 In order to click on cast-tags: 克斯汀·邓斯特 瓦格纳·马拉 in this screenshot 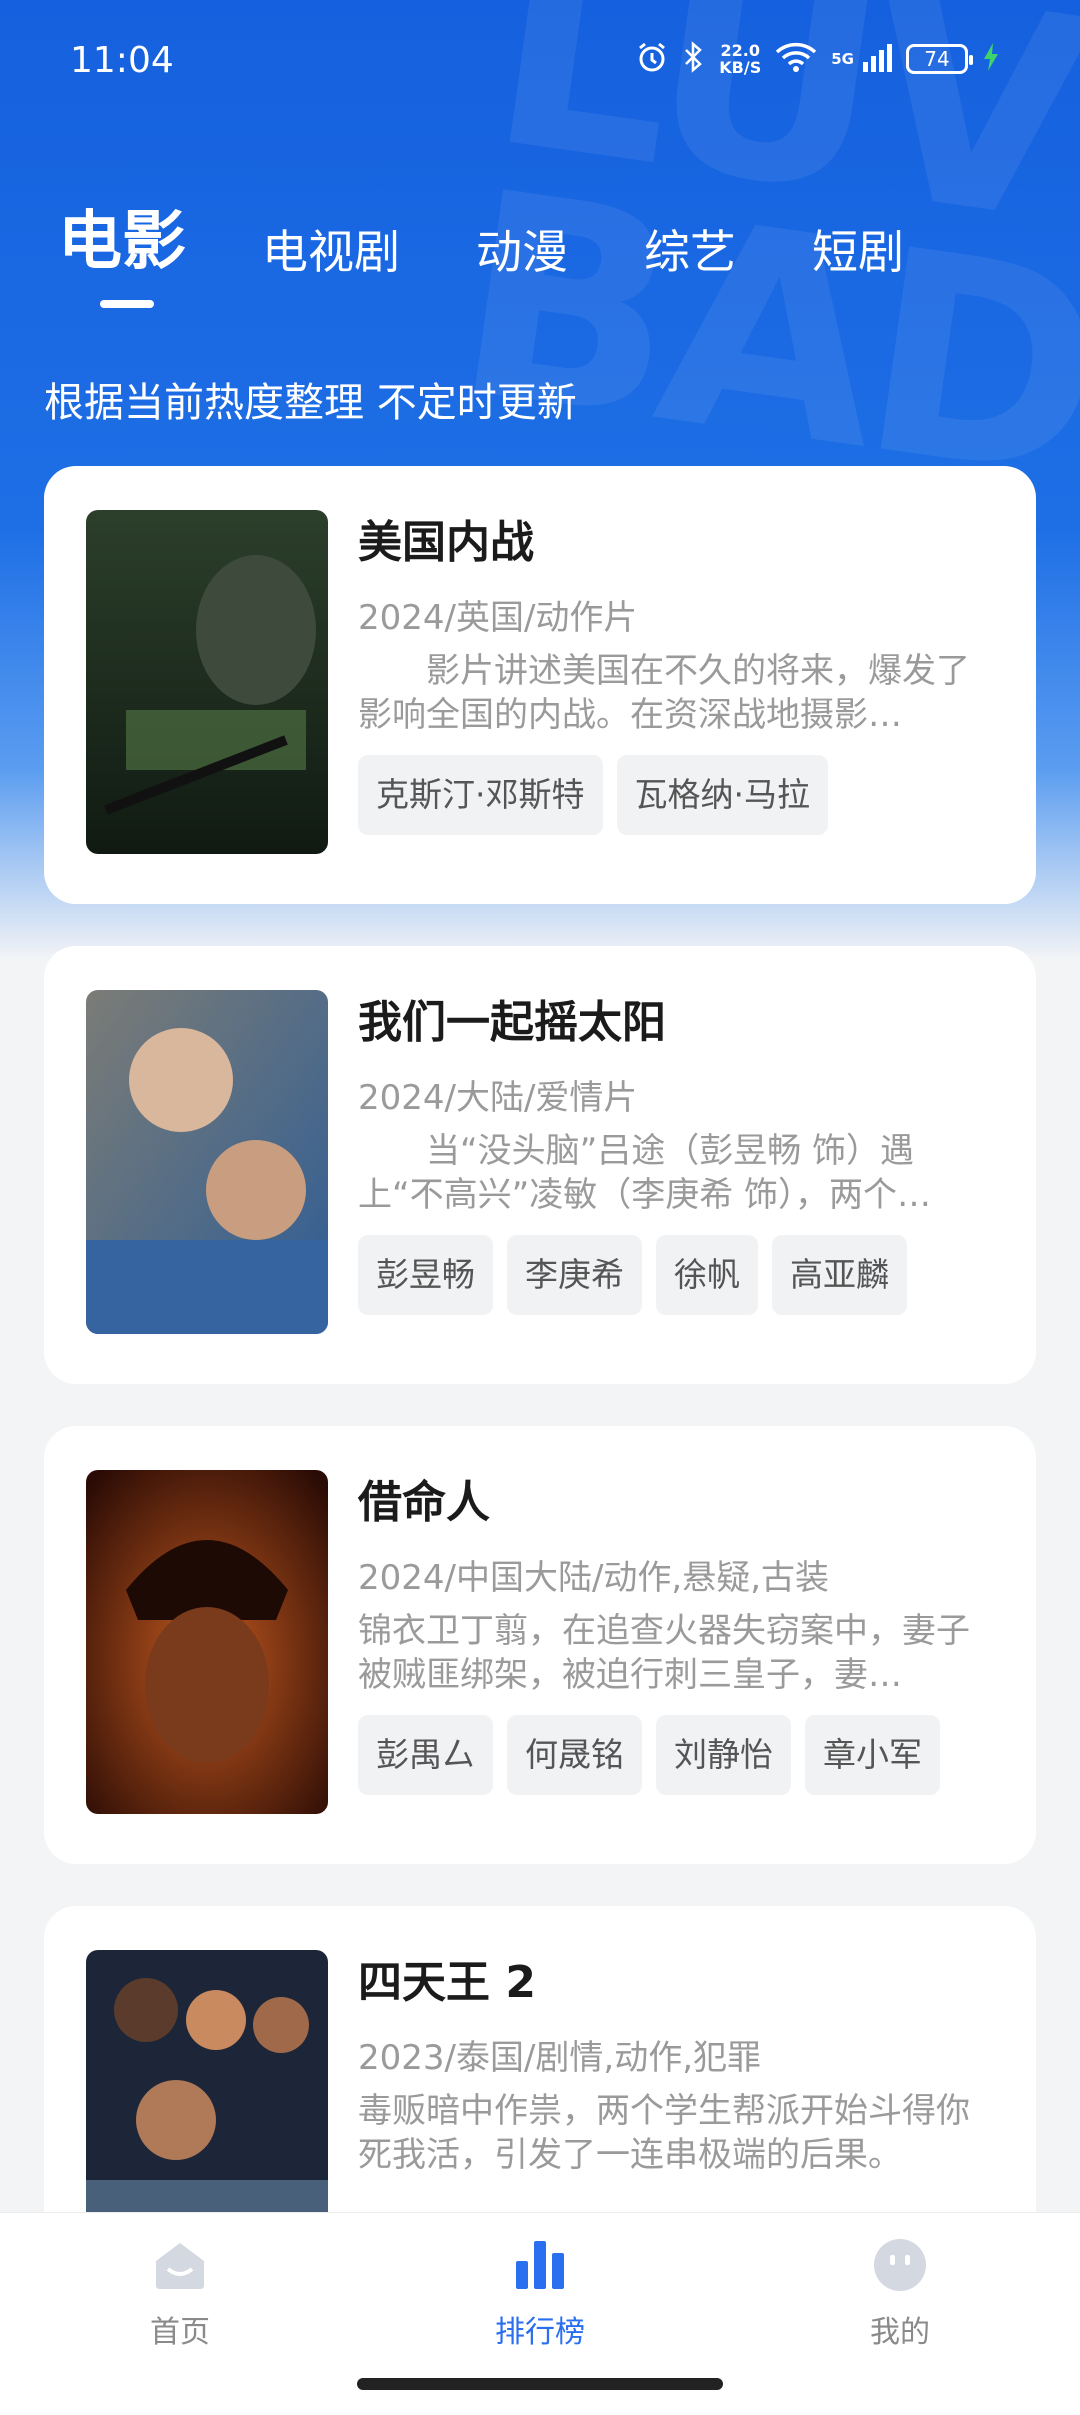, I will do `click(677, 795)`.